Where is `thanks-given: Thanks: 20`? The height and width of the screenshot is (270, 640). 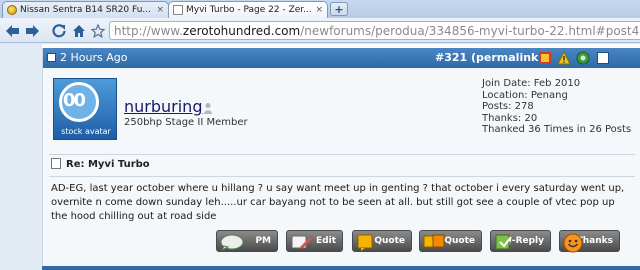 thanks-given: Thanks: 20 is located at coordinates (510, 118).